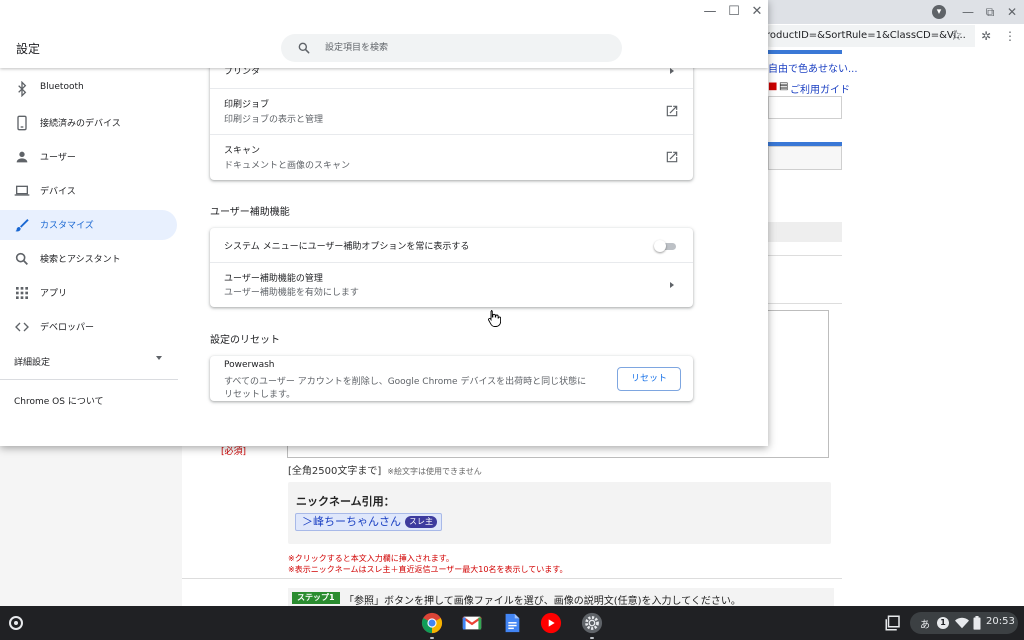  I want to click on insert-note: ※クリックすると本文入力欄に挿入されます。, so click(371, 558).